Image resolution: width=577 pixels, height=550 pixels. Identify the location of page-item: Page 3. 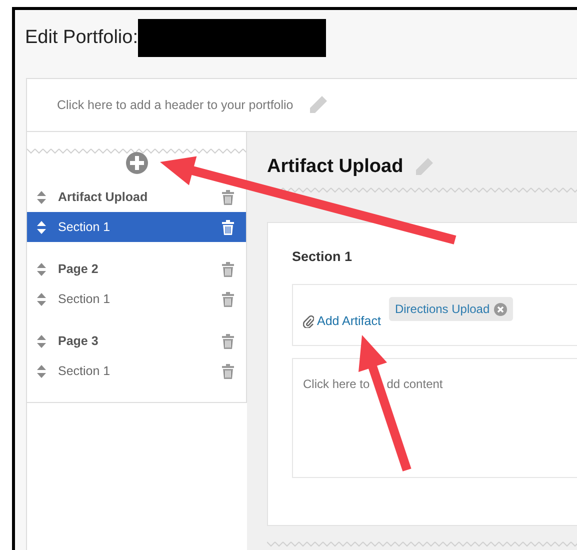
(136, 341).